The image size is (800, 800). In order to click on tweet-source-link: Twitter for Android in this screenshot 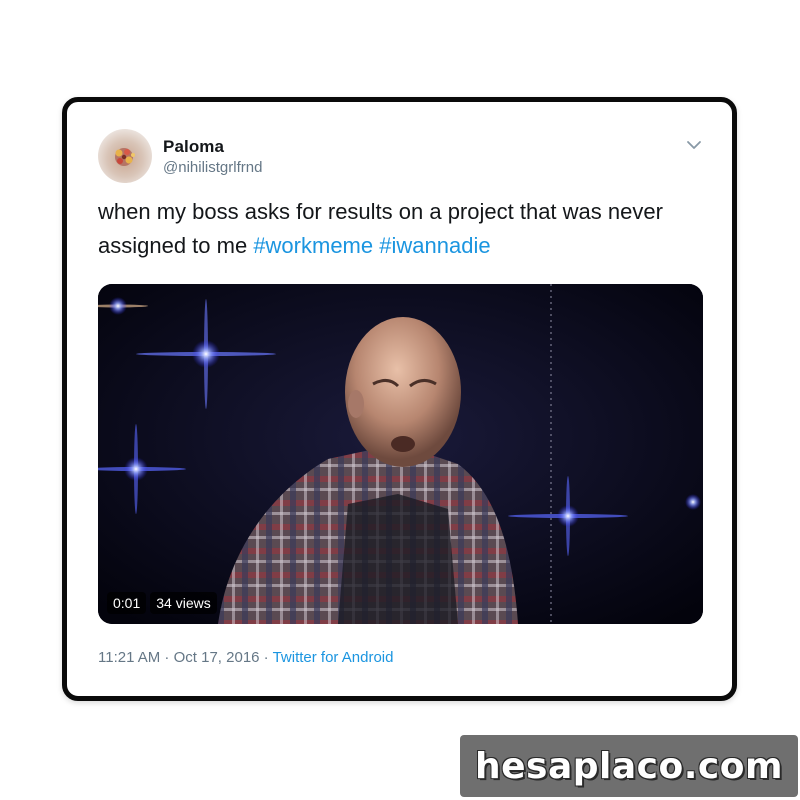, I will do `click(333, 657)`.